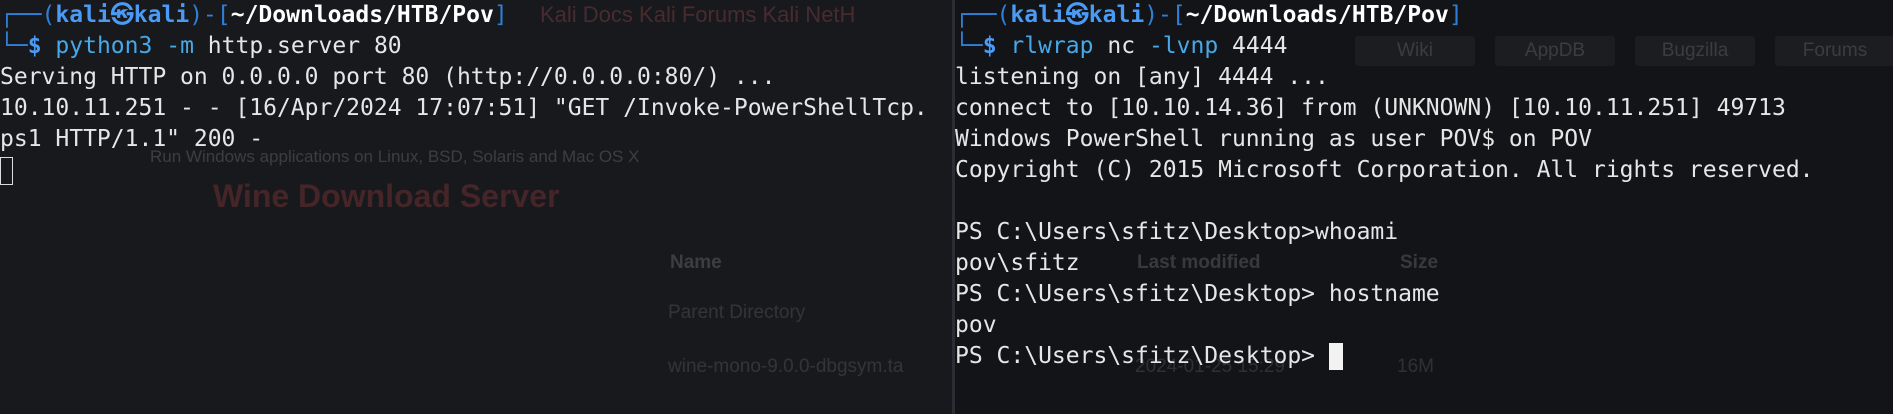 Image resolution: width=1893 pixels, height=414 pixels. Describe the element at coordinates (696, 262) in the screenshot. I see `ghost-col-name: Name` at that location.